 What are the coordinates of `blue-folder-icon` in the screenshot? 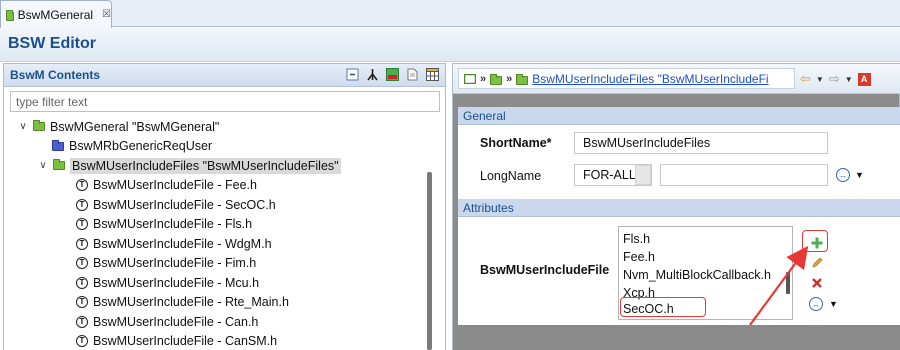 It's located at (58, 145).